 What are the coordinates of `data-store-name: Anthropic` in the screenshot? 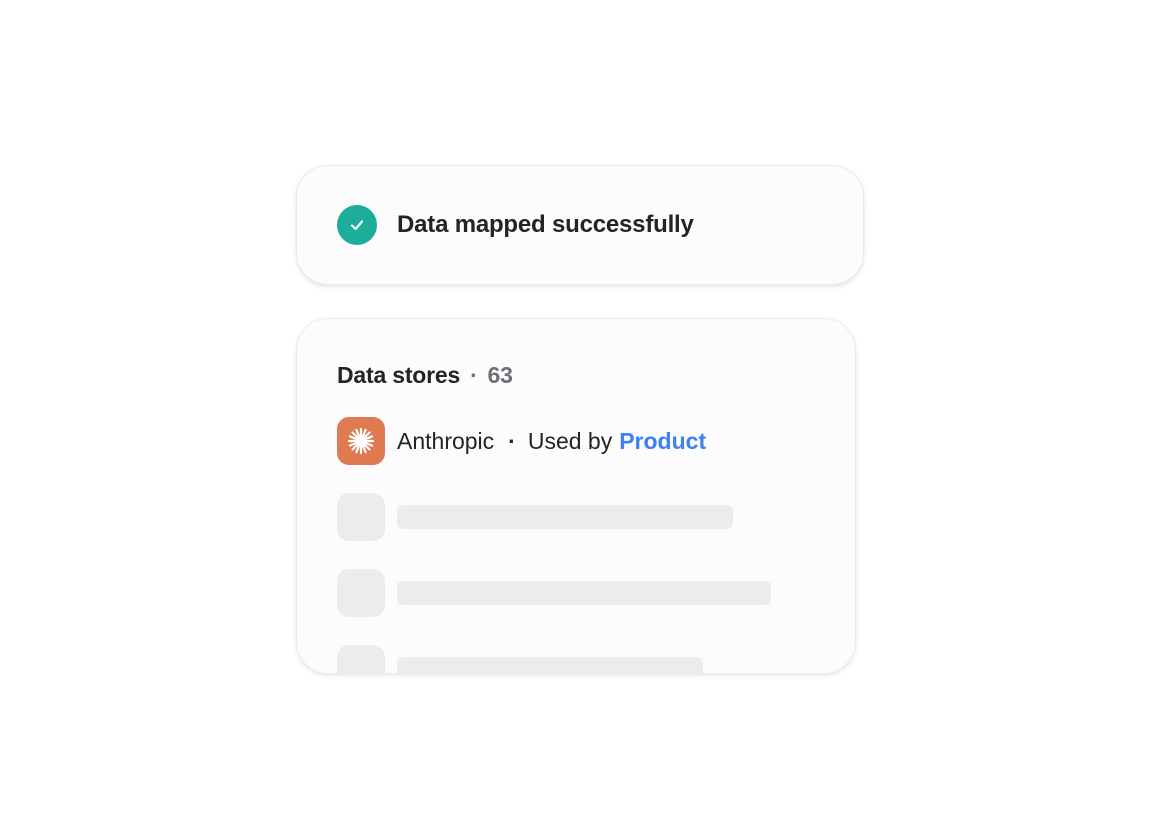 It's located at (446, 440).